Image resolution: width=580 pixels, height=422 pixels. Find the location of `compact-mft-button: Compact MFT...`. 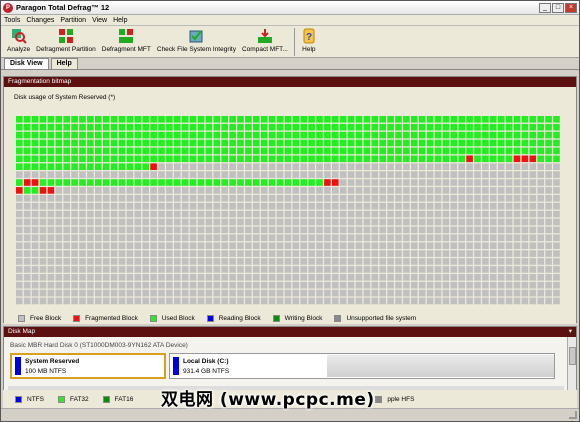

compact-mft-button: Compact MFT... is located at coordinates (265, 40).